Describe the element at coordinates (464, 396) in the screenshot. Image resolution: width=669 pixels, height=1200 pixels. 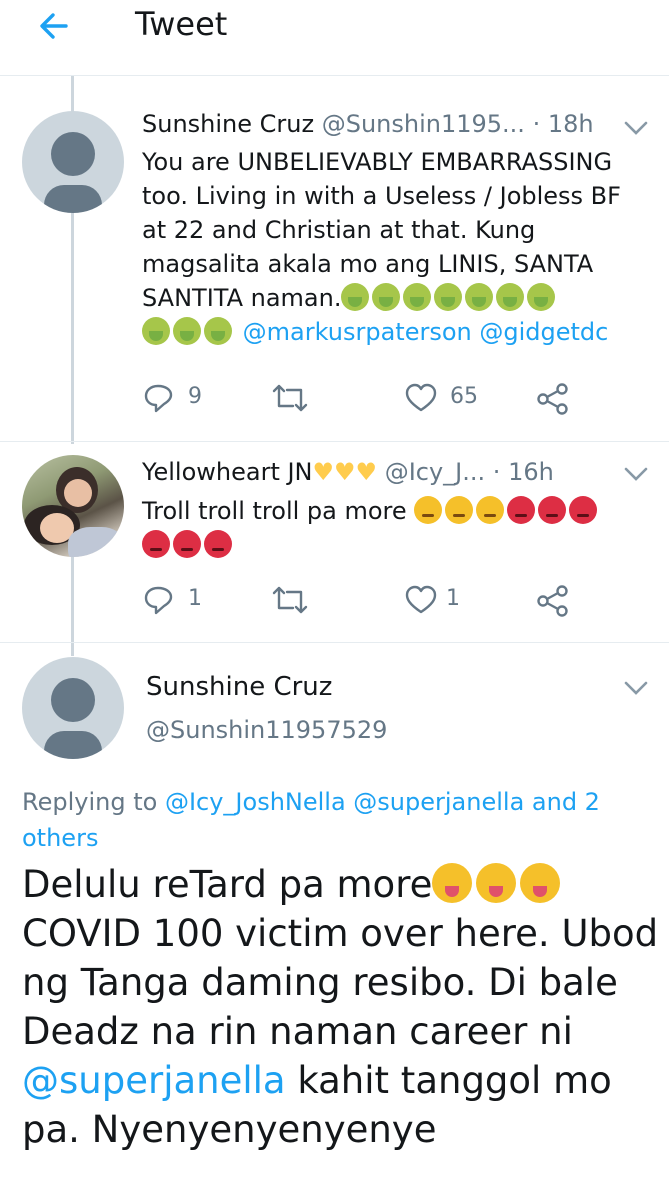
I see `like-count: 65` at that location.